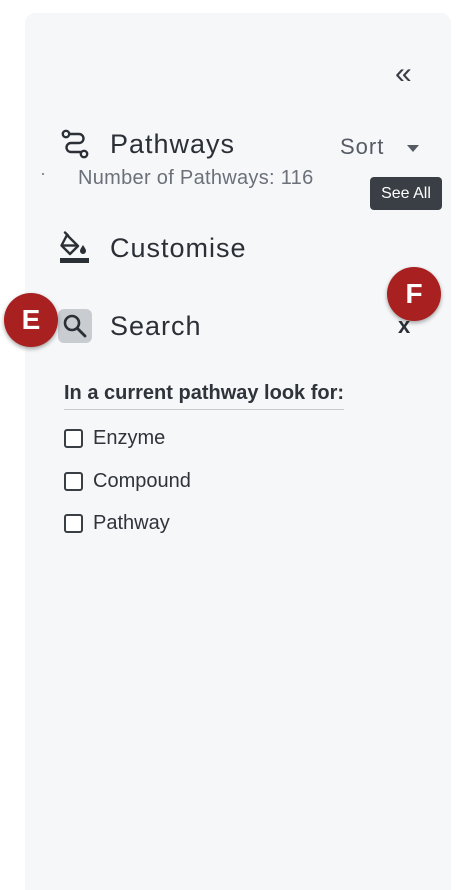 This screenshot has height=890, width=456. What do you see at coordinates (75, 144) in the screenshot?
I see `route-icon` at bounding box center [75, 144].